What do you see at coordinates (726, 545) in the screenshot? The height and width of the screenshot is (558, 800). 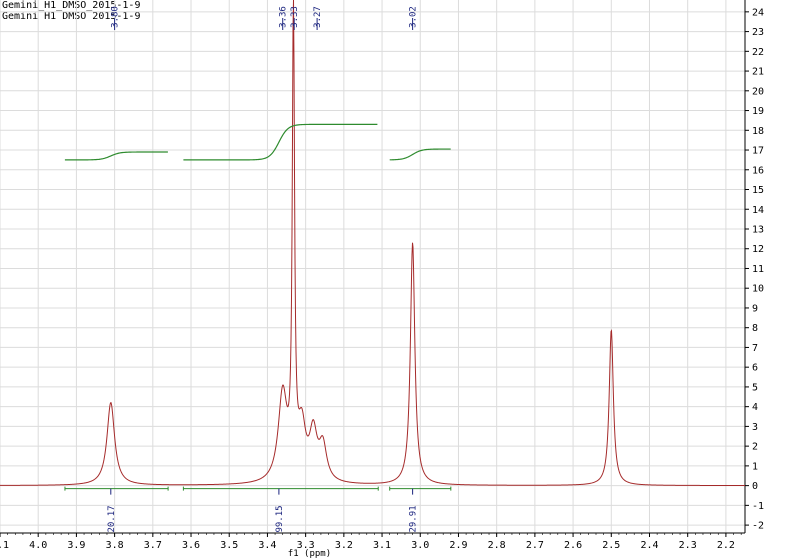 I see `x-tick-label: 2.2` at bounding box center [726, 545].